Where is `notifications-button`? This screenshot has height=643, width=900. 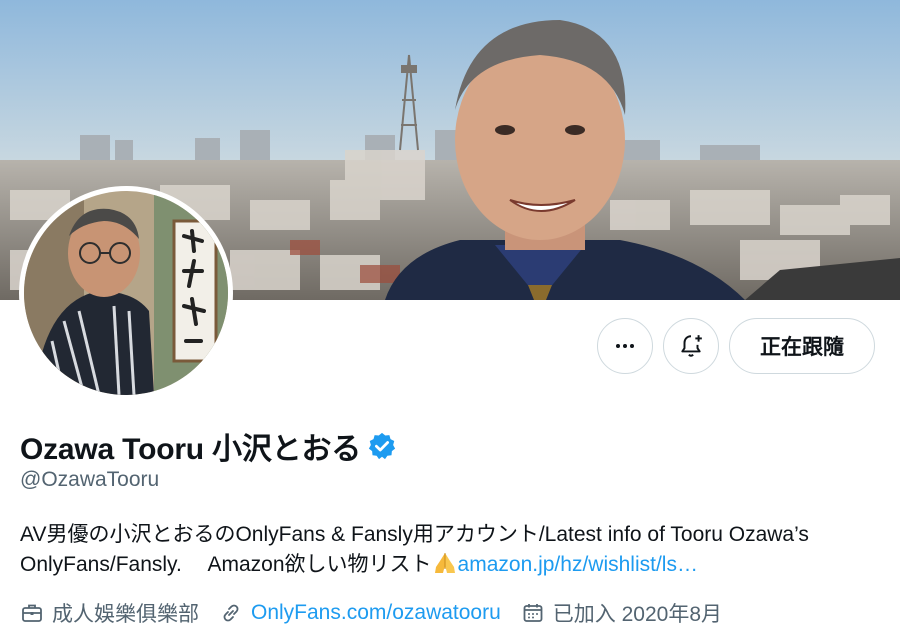
notifications-button is located at coordinates (691, 346).